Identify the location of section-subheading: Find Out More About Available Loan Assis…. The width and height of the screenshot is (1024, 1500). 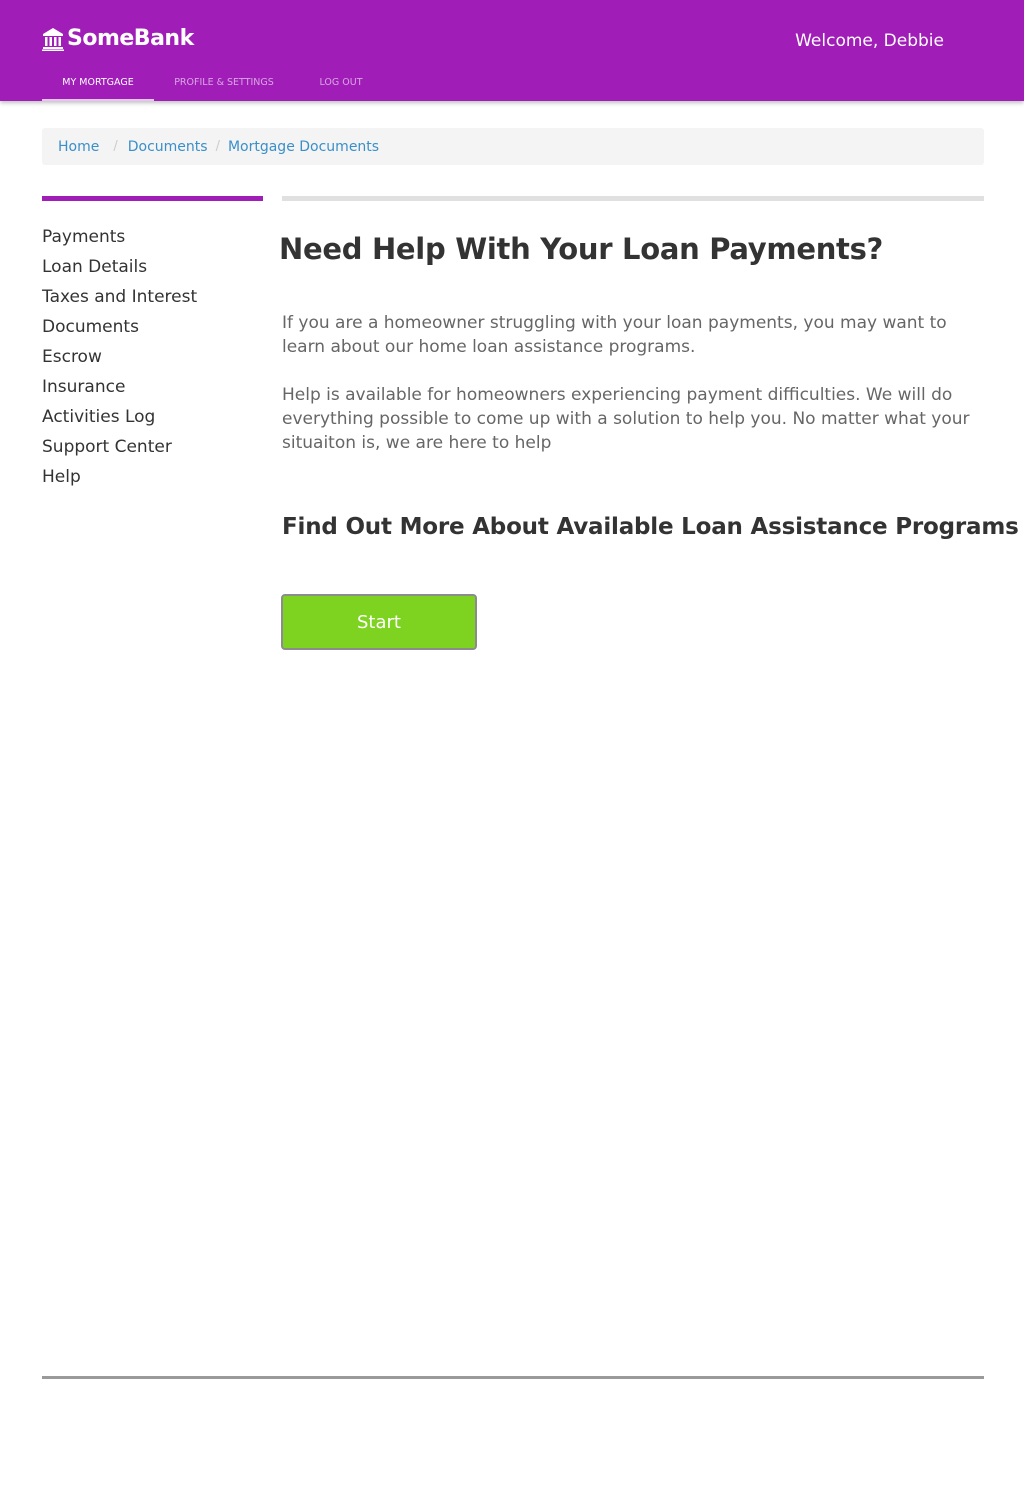
(650, 527).